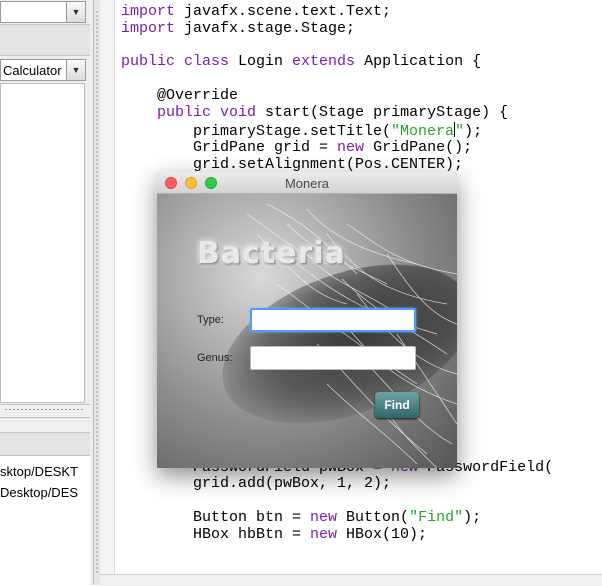  Describe the element at coordinates (297, 148) in the screenshot. I see `code-line: GridPane grid = new GridPane();` at that location.